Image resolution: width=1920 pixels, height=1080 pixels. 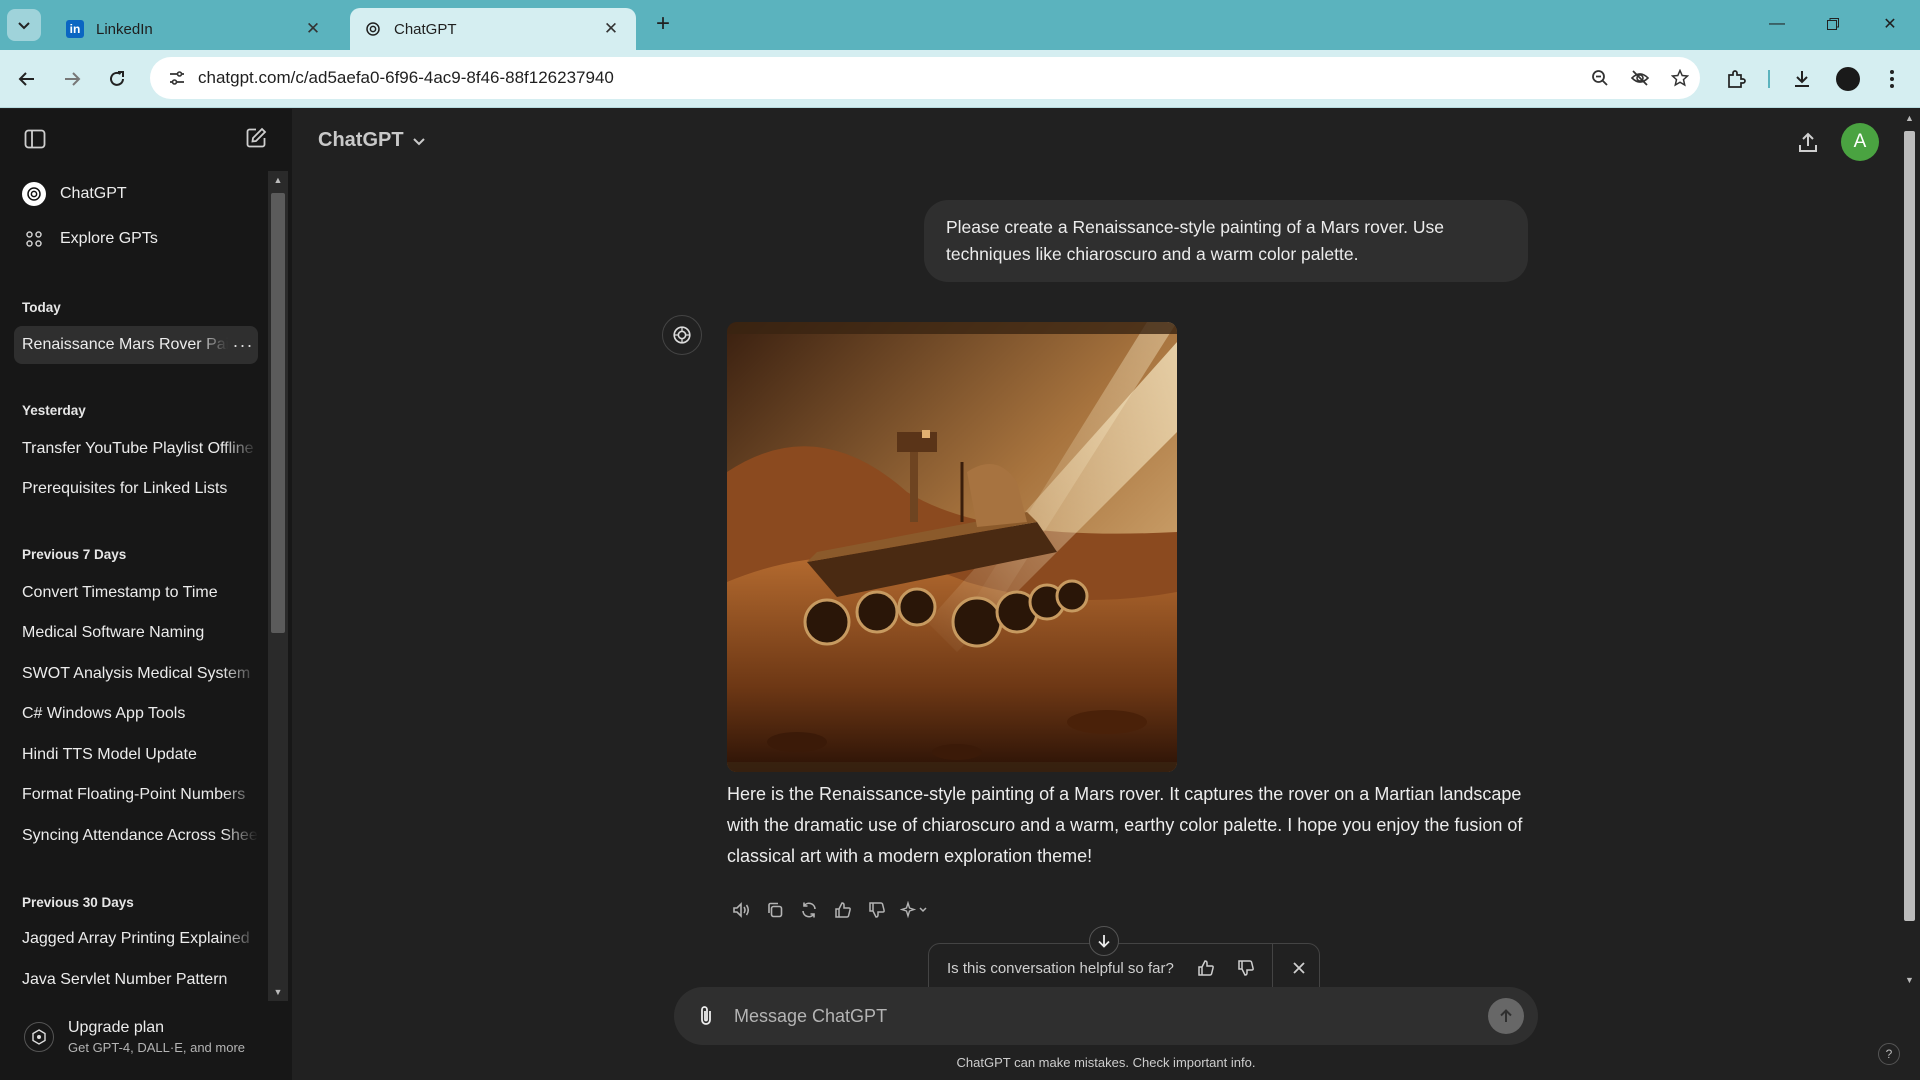 I want to click on mars-rover-painting, so click(x=952, y=547).